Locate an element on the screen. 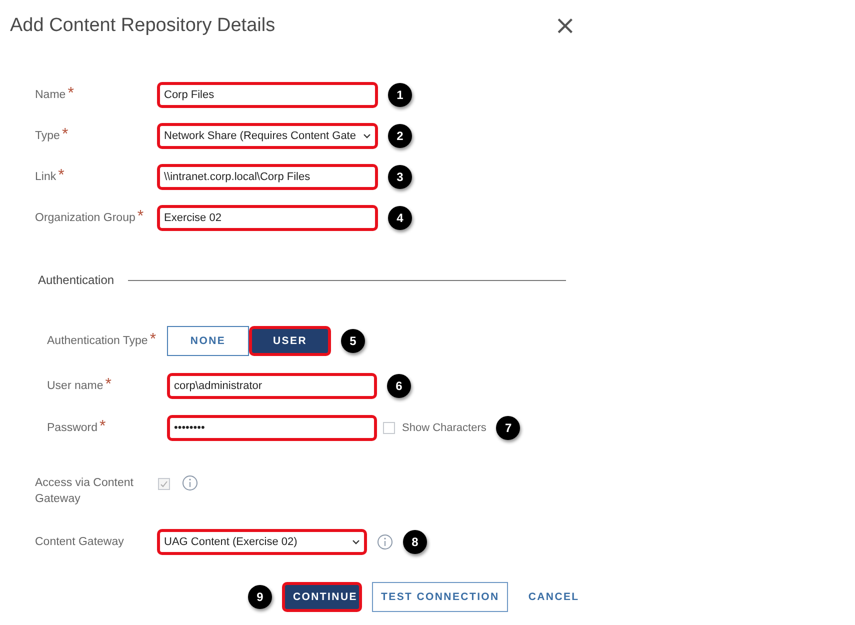  checkbox-label: Show Characters is located at coordinates (444, 428).